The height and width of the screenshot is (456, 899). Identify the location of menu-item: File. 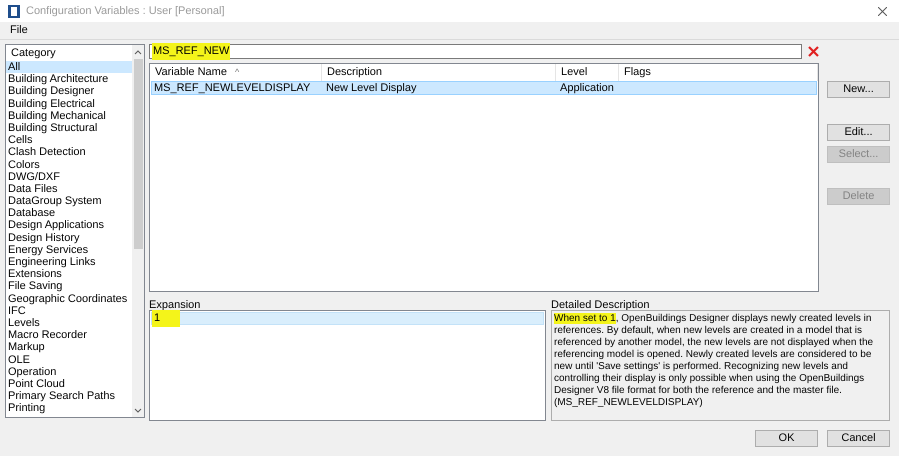
(19, 30).